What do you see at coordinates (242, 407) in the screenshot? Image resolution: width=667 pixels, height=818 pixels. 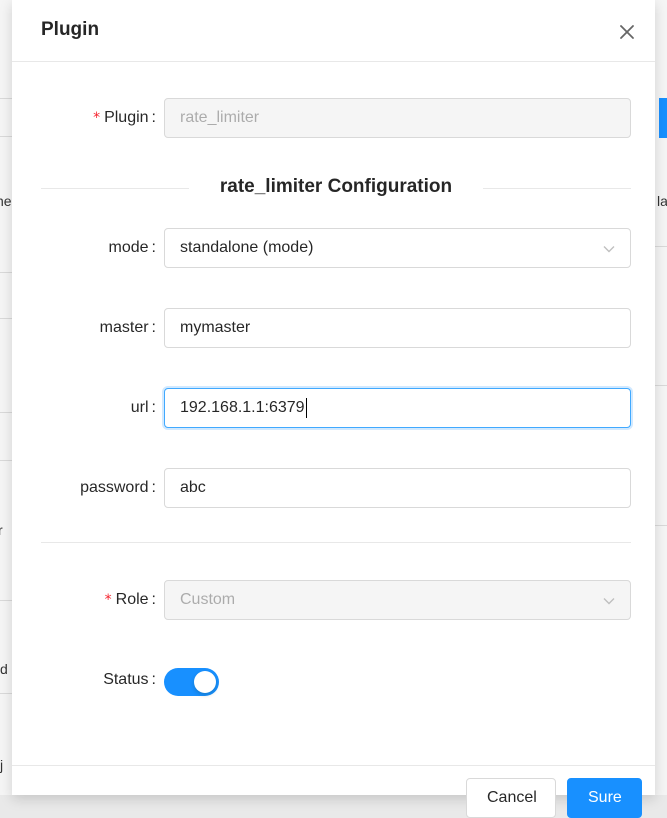 I see `url-input-value: 192.168.1.1:6379` at bounding box center [242, 407].